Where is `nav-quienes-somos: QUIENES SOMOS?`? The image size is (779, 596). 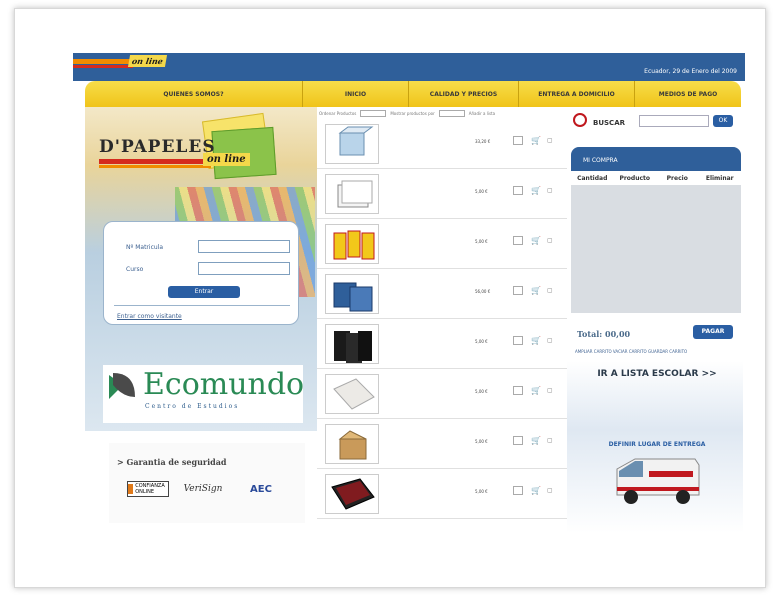
nav-quienes-somos: QUIENES SOMOS? is located at coordinates (194, 94).